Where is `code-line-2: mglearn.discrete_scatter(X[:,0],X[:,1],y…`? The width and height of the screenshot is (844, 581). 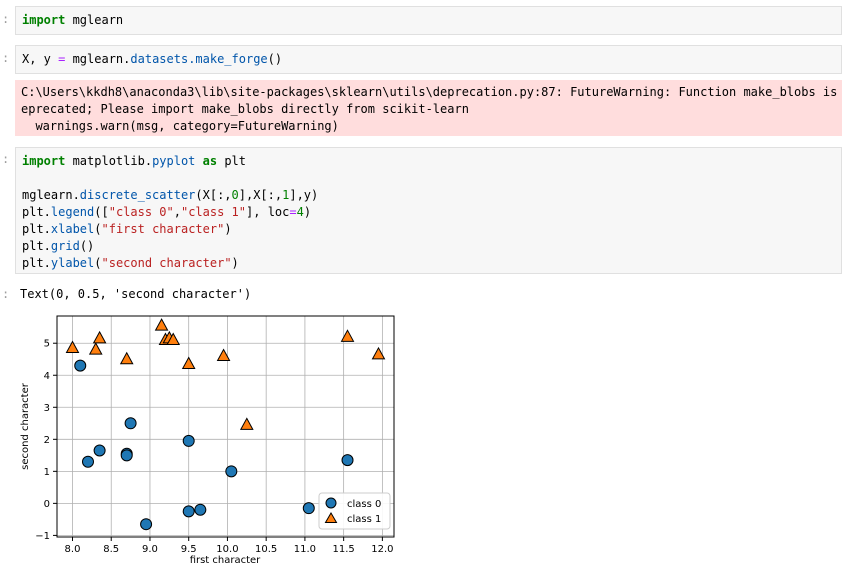
code-line-2: mglearn.discrete_scatter(X[:,0],X[:,1],y… is located at coordinates (428, 195).